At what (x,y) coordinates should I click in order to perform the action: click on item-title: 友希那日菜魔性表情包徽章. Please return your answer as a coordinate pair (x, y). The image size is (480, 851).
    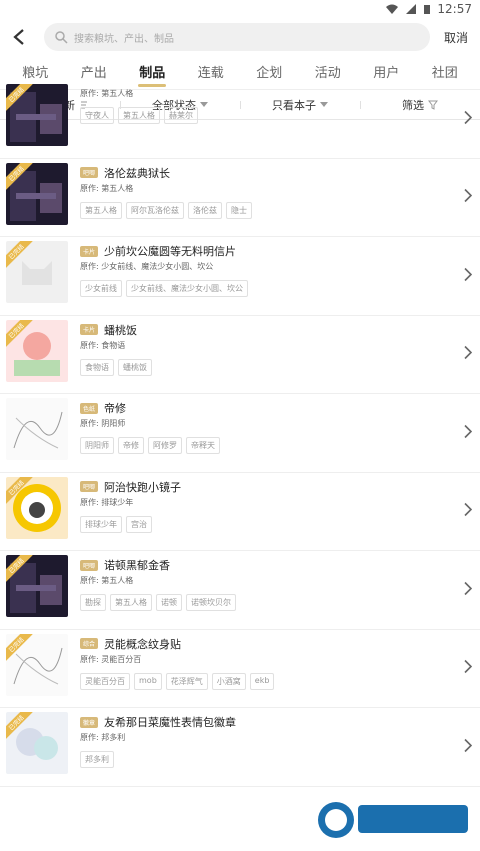
    Looking at the image, I should click on (170, 722).